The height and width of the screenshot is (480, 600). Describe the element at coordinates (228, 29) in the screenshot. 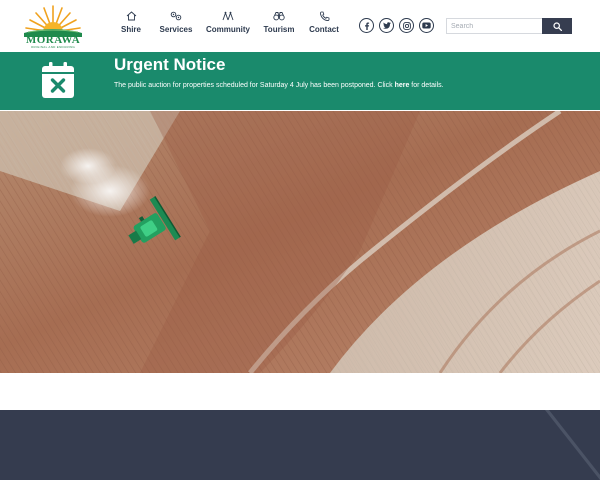

I see `nav-community-label: Community` at that location.